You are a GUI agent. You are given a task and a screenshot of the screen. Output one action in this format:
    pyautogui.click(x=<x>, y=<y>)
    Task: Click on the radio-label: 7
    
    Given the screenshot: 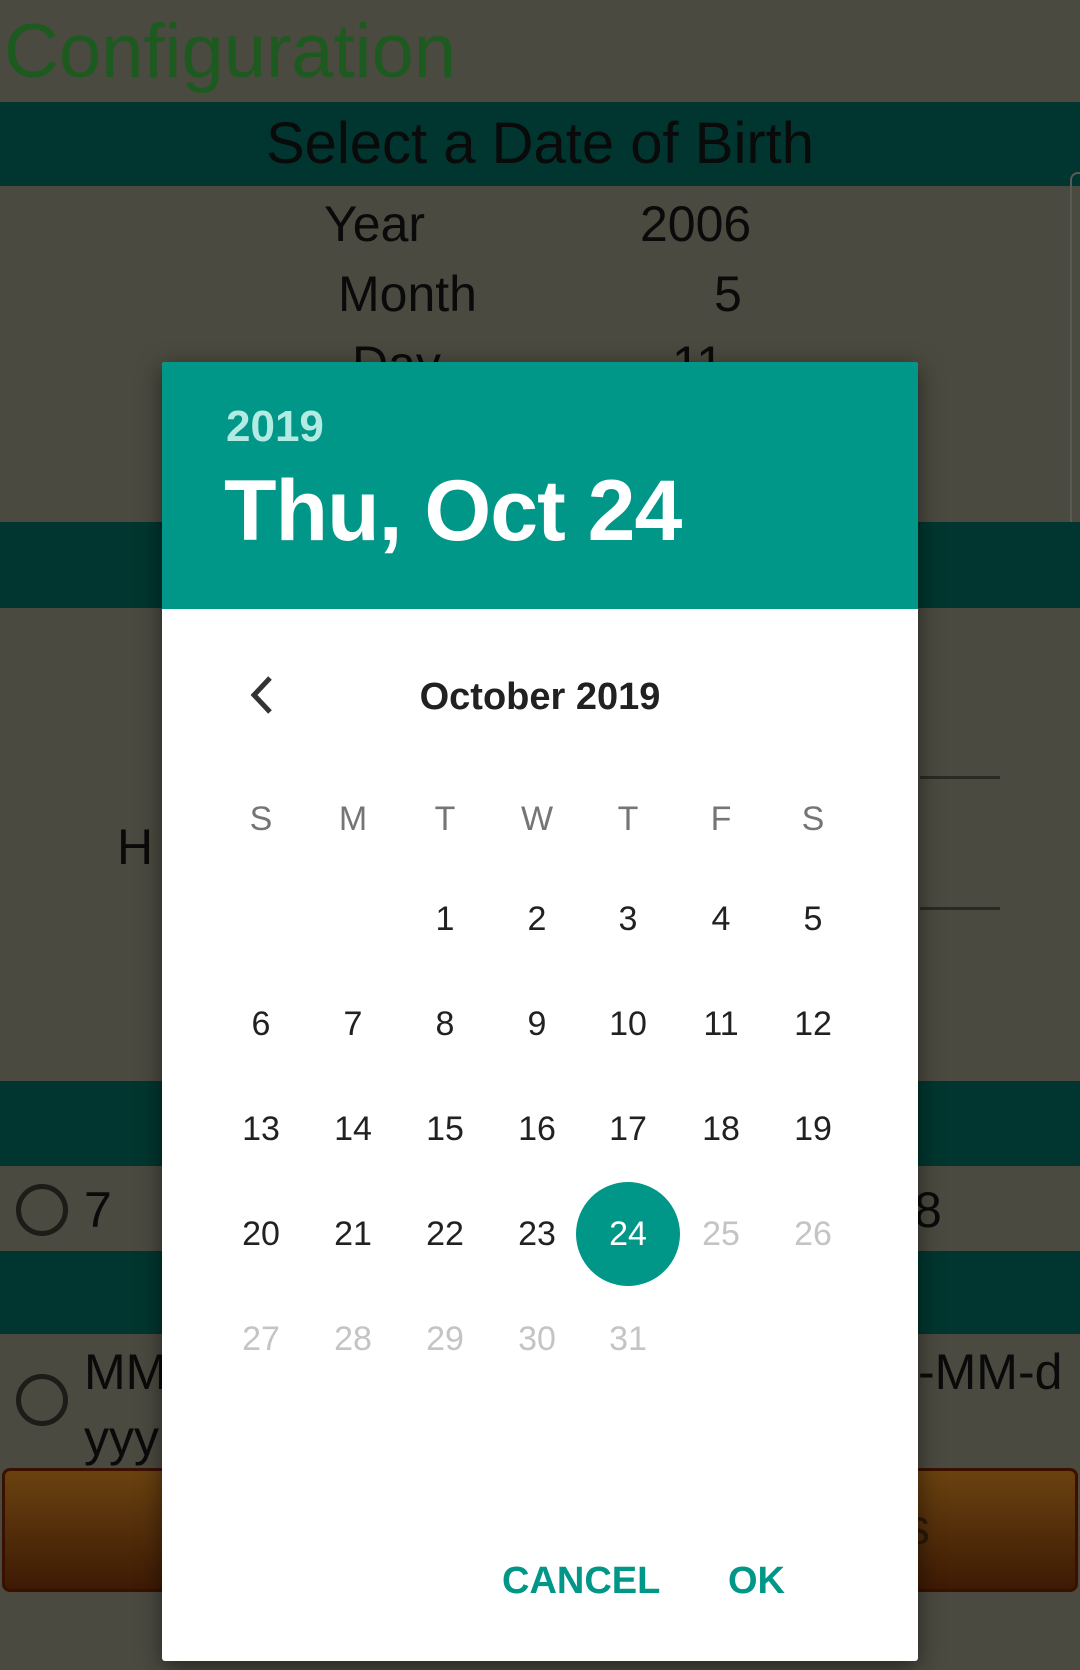 What is the action you would take?
    pyautogui.click(x=98, y=1210)
    